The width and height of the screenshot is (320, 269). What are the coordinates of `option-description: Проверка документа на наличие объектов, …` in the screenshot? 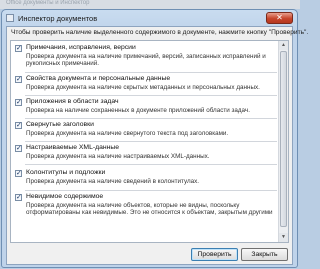 It's located at (149, 209).